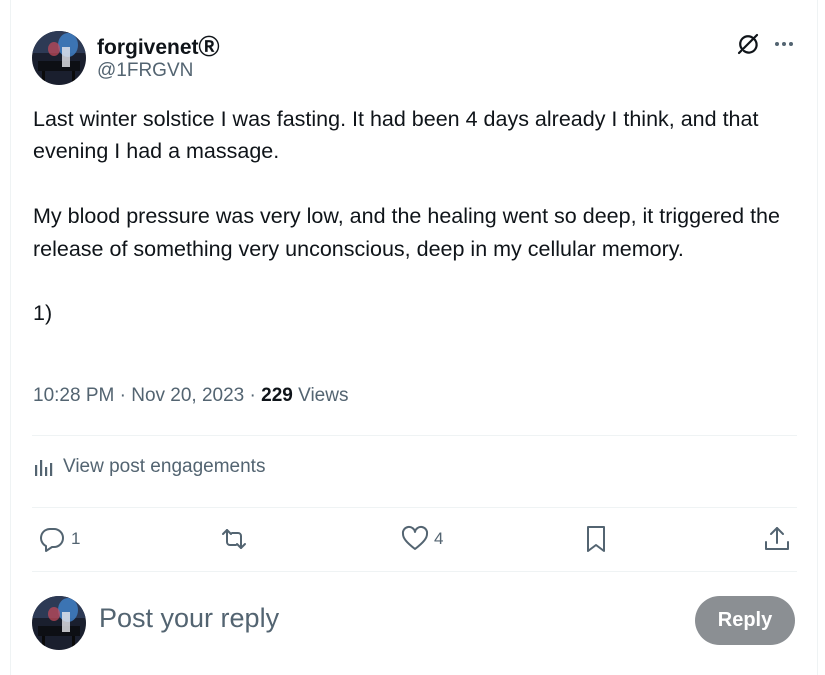 The height and width of the screenshot is (675, 825). I want to click on reply-button: 1, so click(58, 539).